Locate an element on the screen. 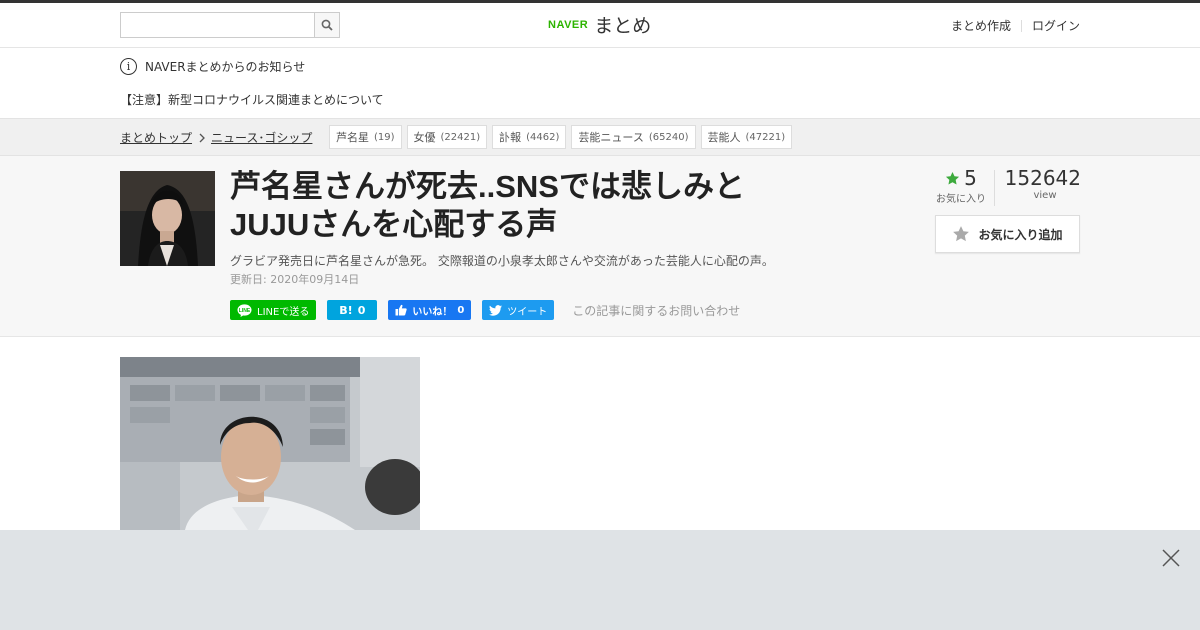 The image size is (1200, 630). chevron-right-icon is located at coordinates (202, 138).